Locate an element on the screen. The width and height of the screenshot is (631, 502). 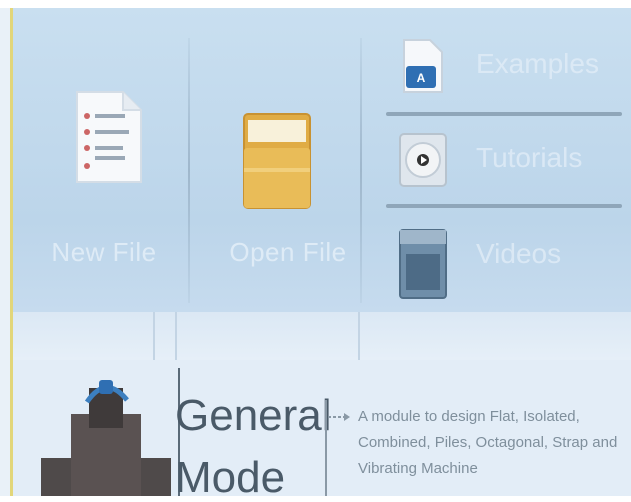
media-disc-icon is located at coordinates (423, 160).